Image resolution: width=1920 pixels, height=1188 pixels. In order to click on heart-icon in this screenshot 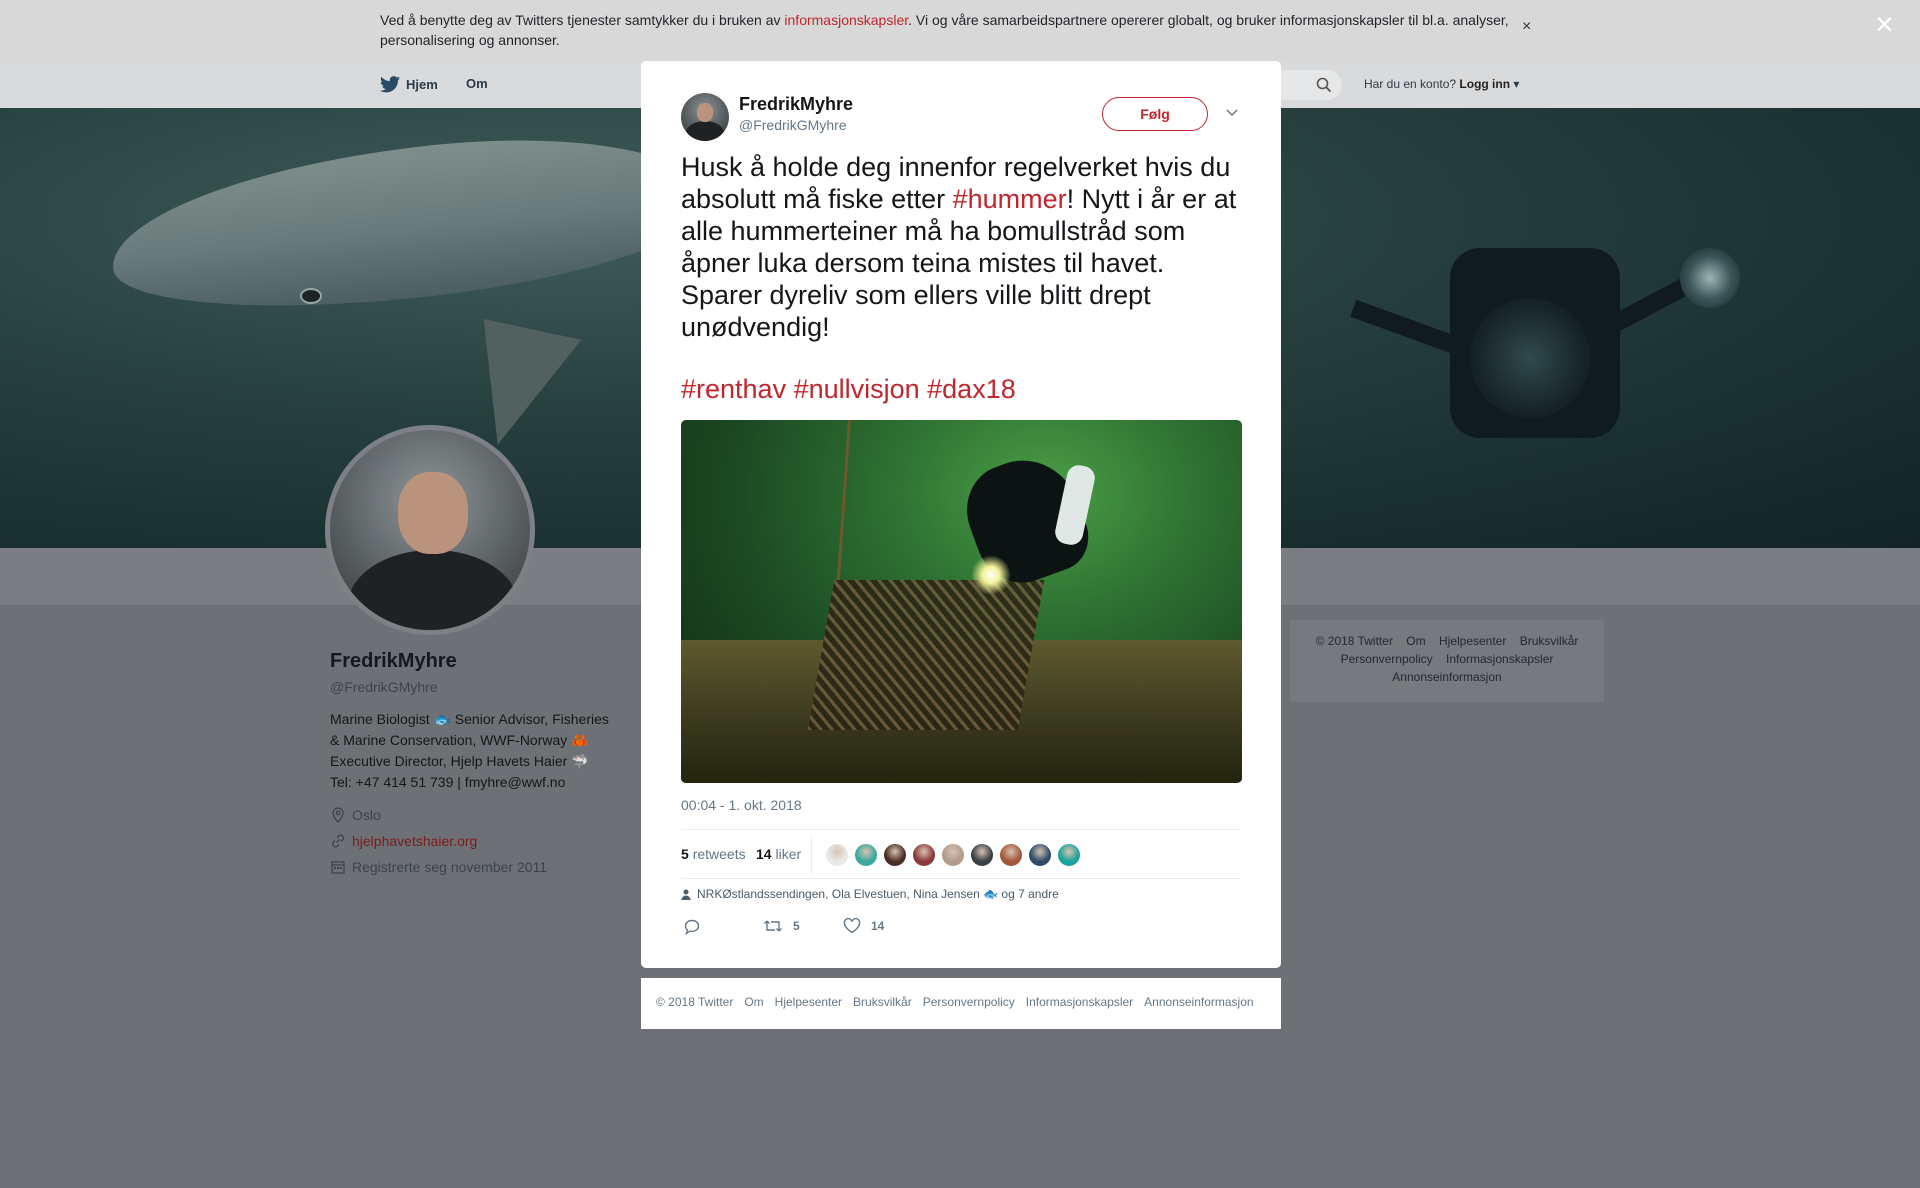, I will do `click(852, 926)`.